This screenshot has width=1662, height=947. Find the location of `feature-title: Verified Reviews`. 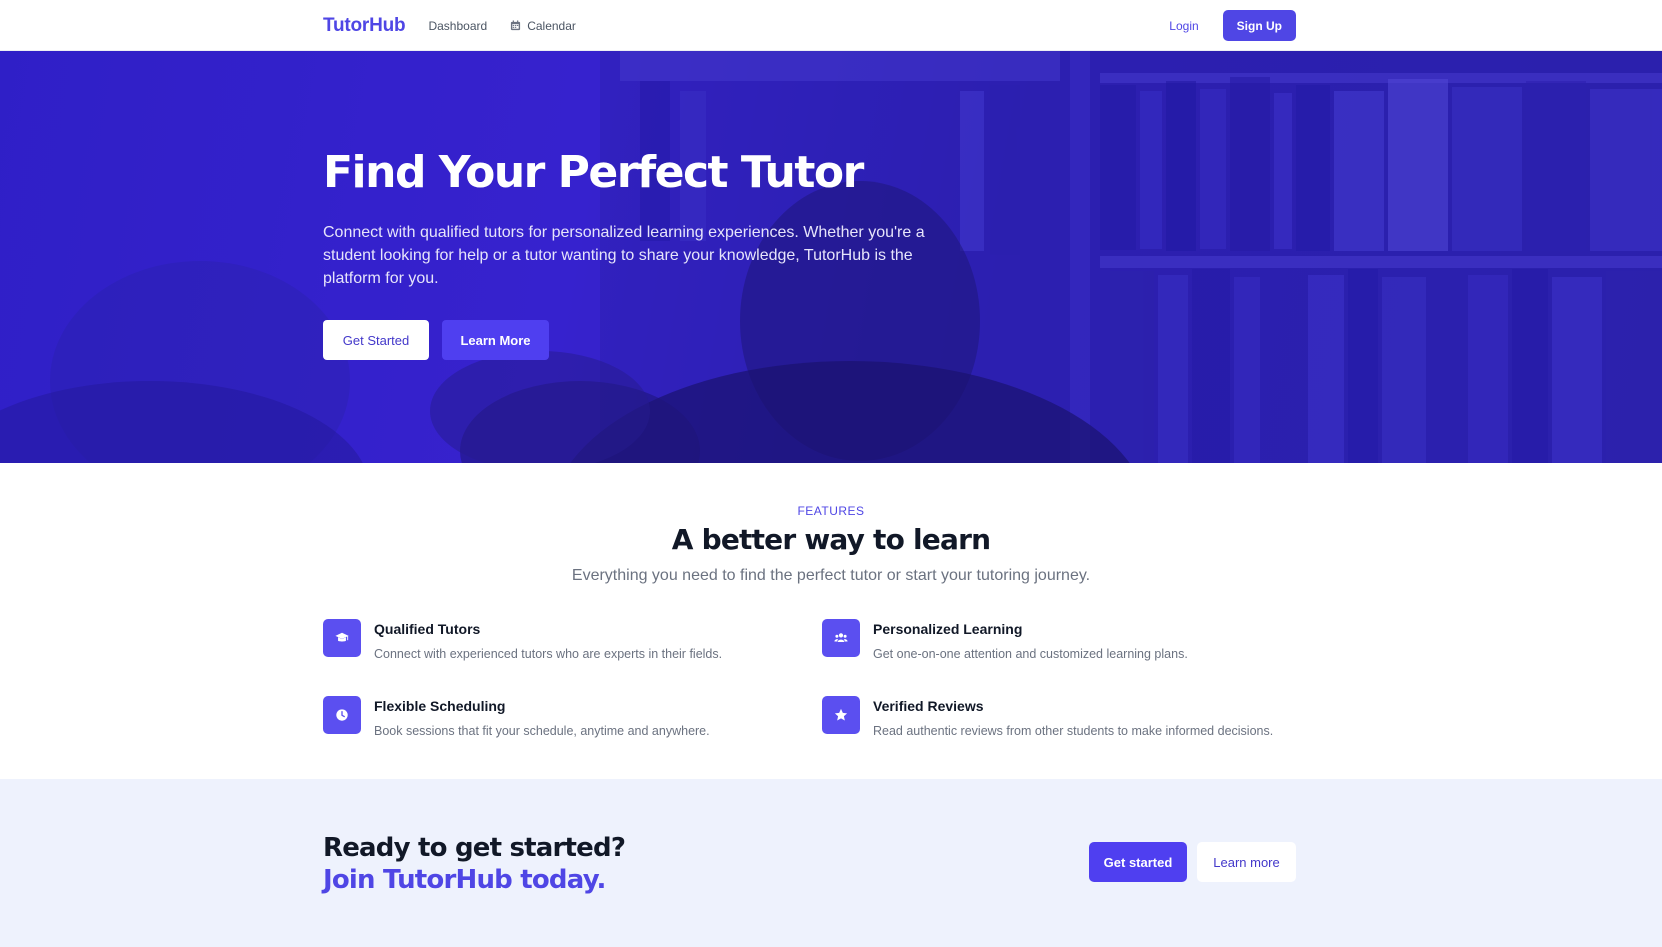

feature-title: Verified Reviews is located at coordinates (928, 706).